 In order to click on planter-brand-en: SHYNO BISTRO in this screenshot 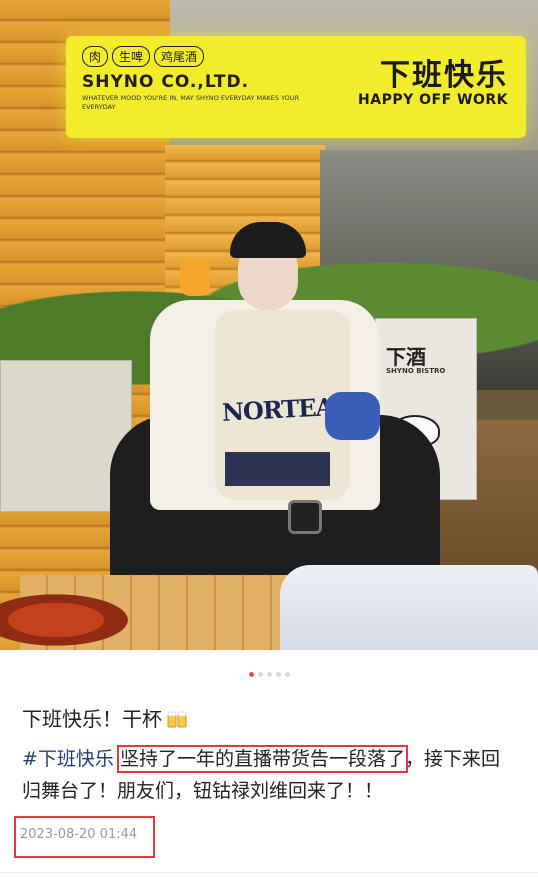, I will do `click(416, 371)`.